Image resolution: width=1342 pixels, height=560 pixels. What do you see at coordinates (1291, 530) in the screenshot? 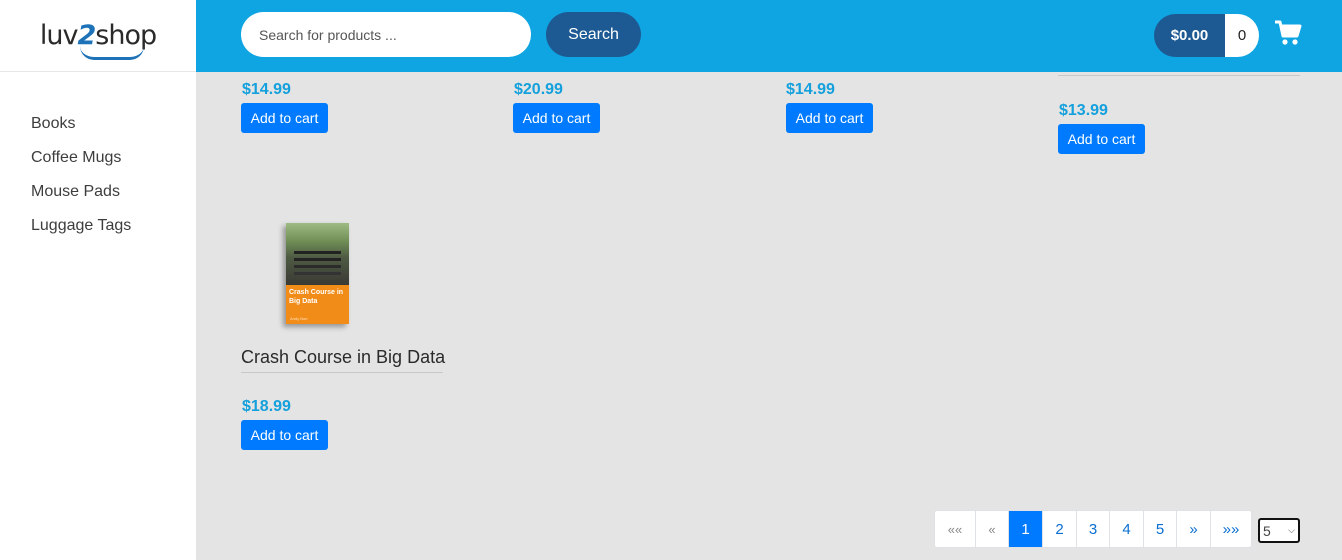
I see `chevron-down-icon: ⌵` at bounding box center [1291, 530].